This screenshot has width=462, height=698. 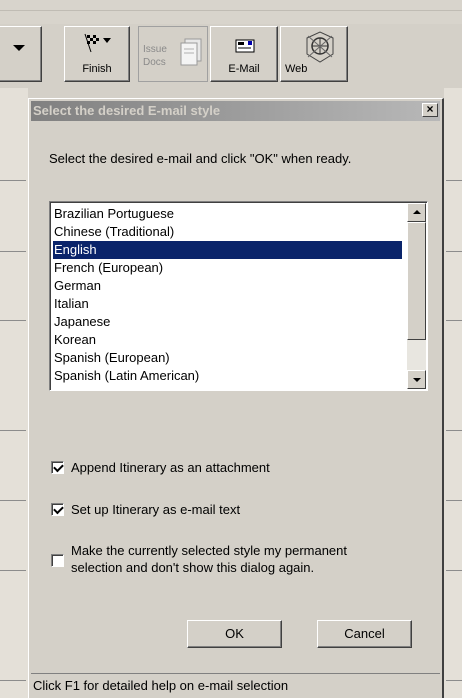 I want to click on close-button: ×, so click(x=430, y=110).